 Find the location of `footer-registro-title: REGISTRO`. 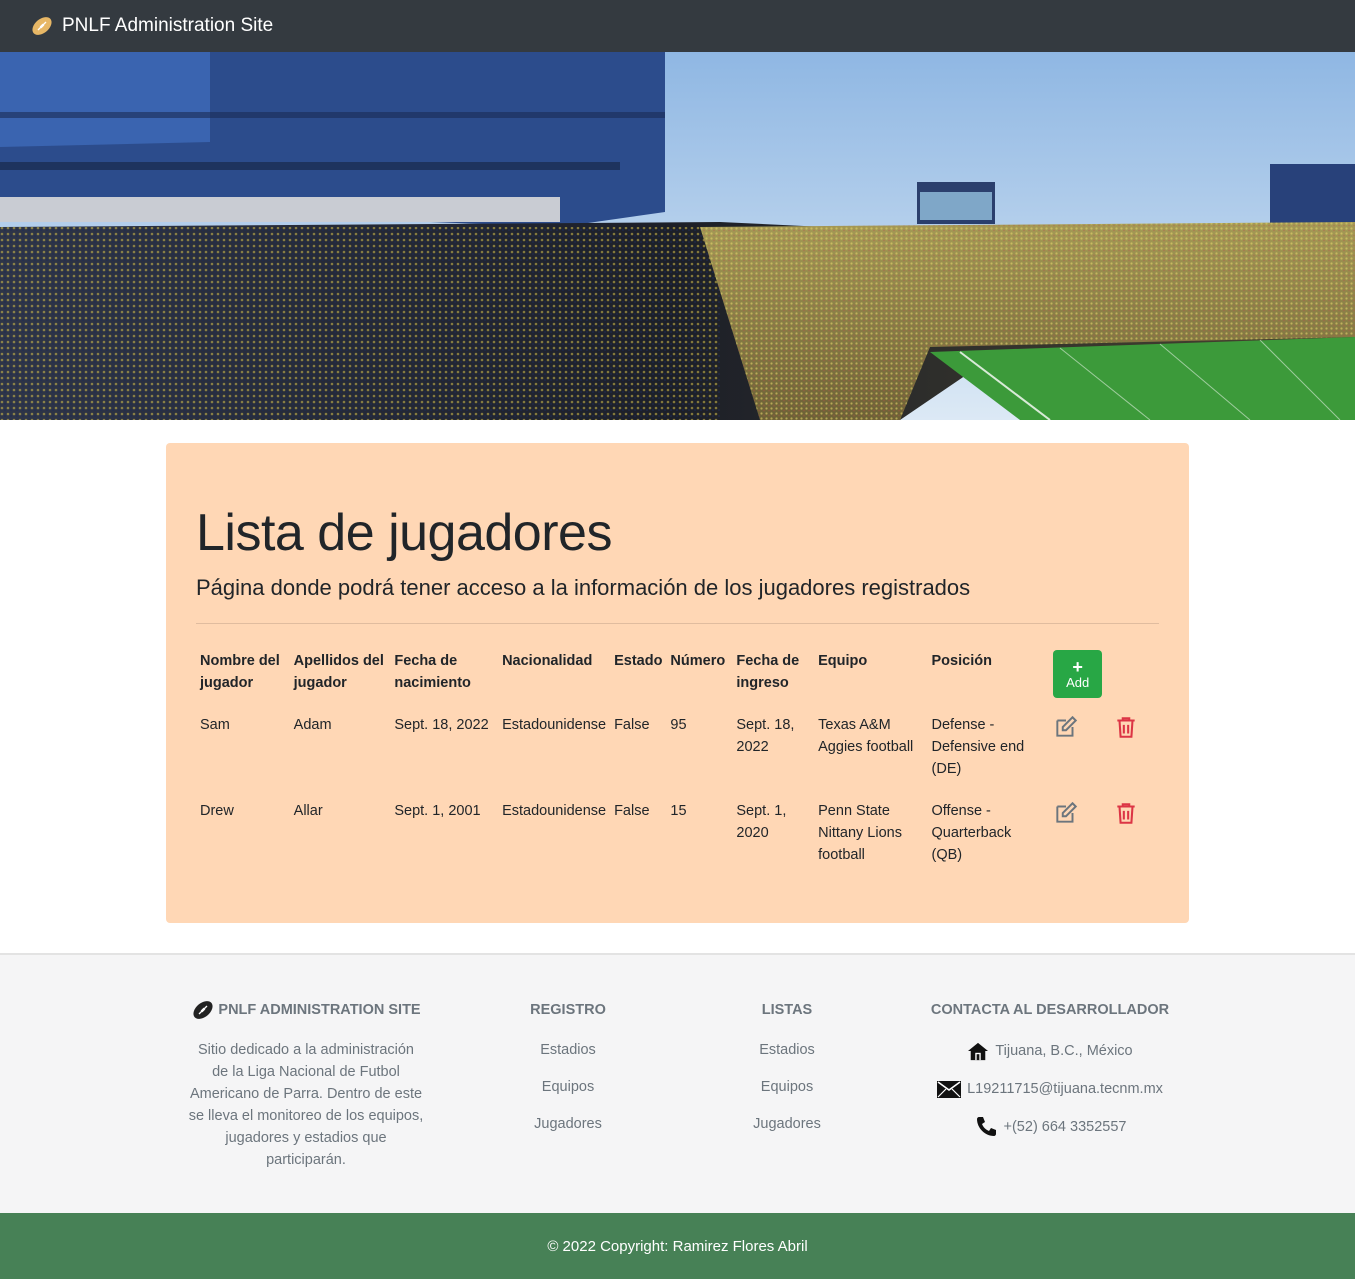

footer-registro-title: REGISTRO is located at coordinates (568, 1010).